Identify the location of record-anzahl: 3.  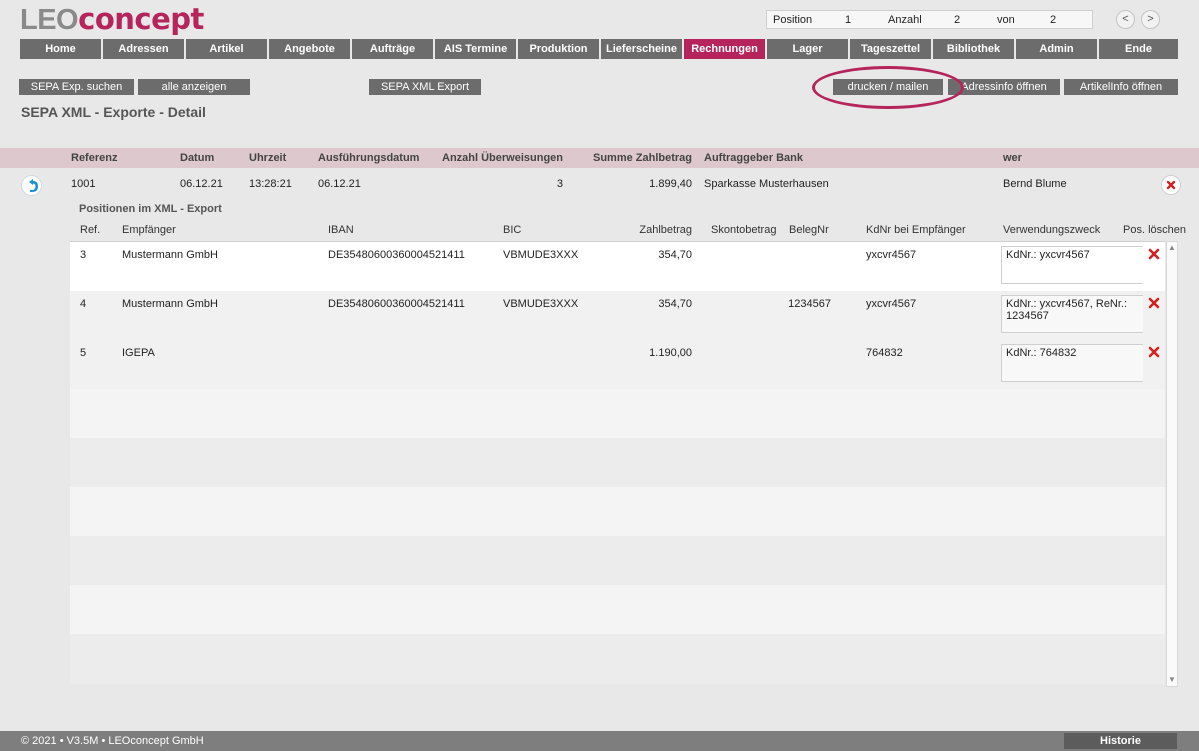
(559, 184).